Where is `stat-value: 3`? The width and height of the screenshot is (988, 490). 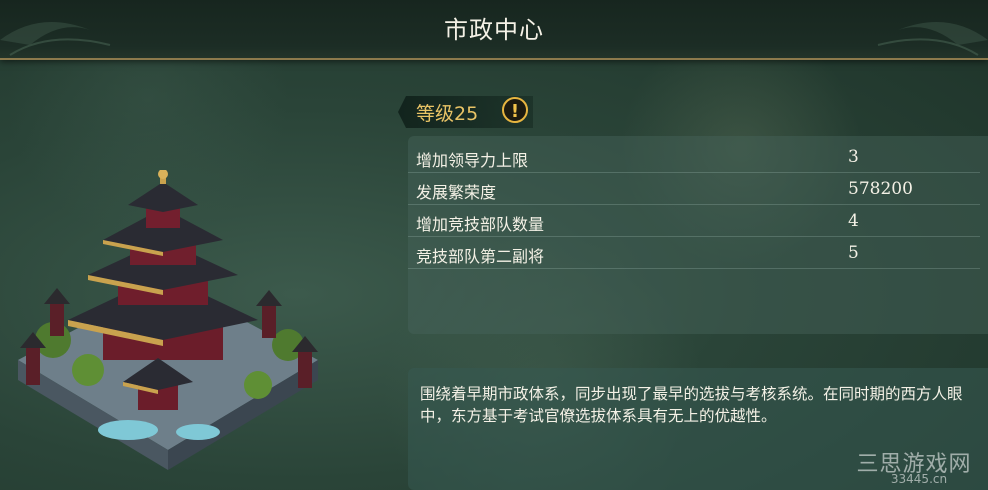 stat-value: 3 is located at coordinates (853, 157).